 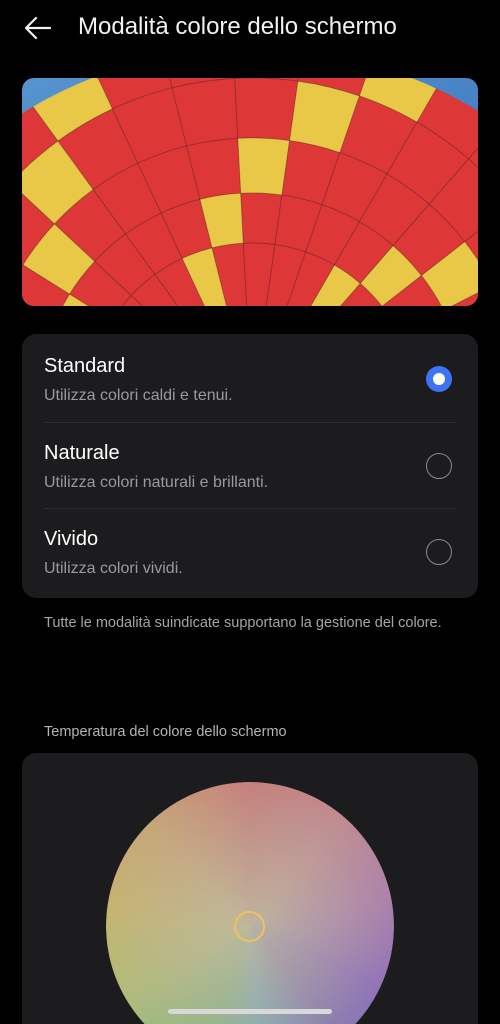 I want to click on mode-name: Standard, so click(x=85, y=366).